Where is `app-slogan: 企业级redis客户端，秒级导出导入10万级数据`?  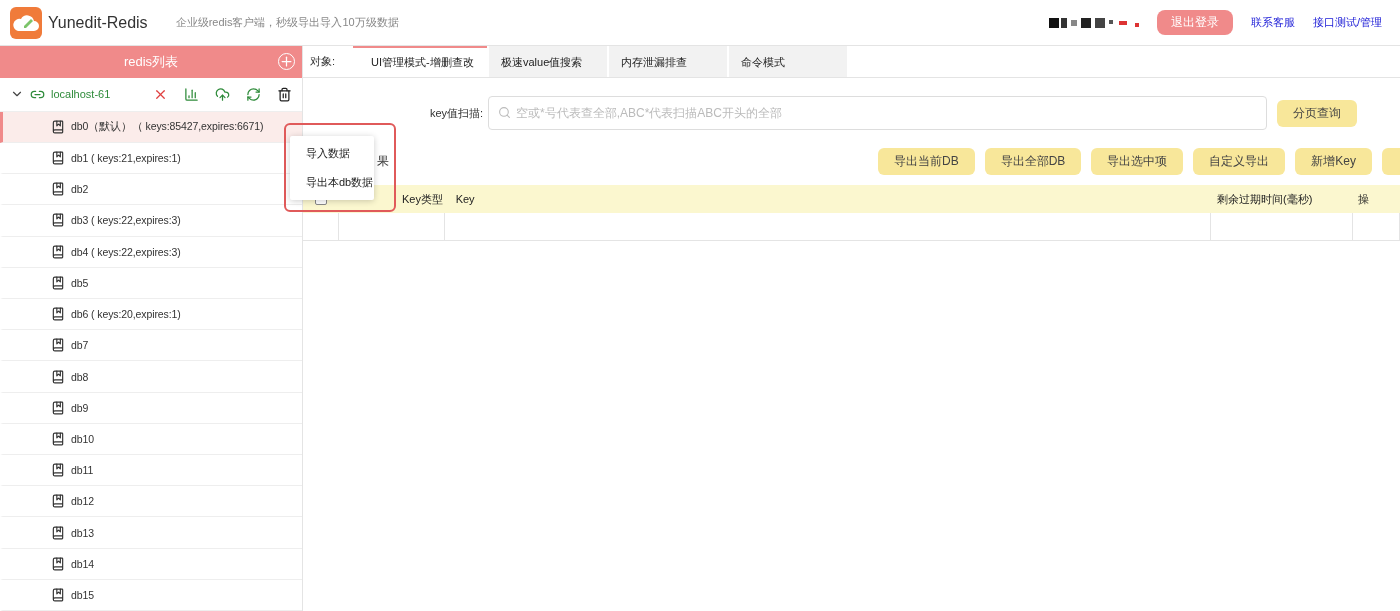 app-slogan: 企业级redis客户端，秒级导出导入10万级数据 is located at coordinates (287, 22).